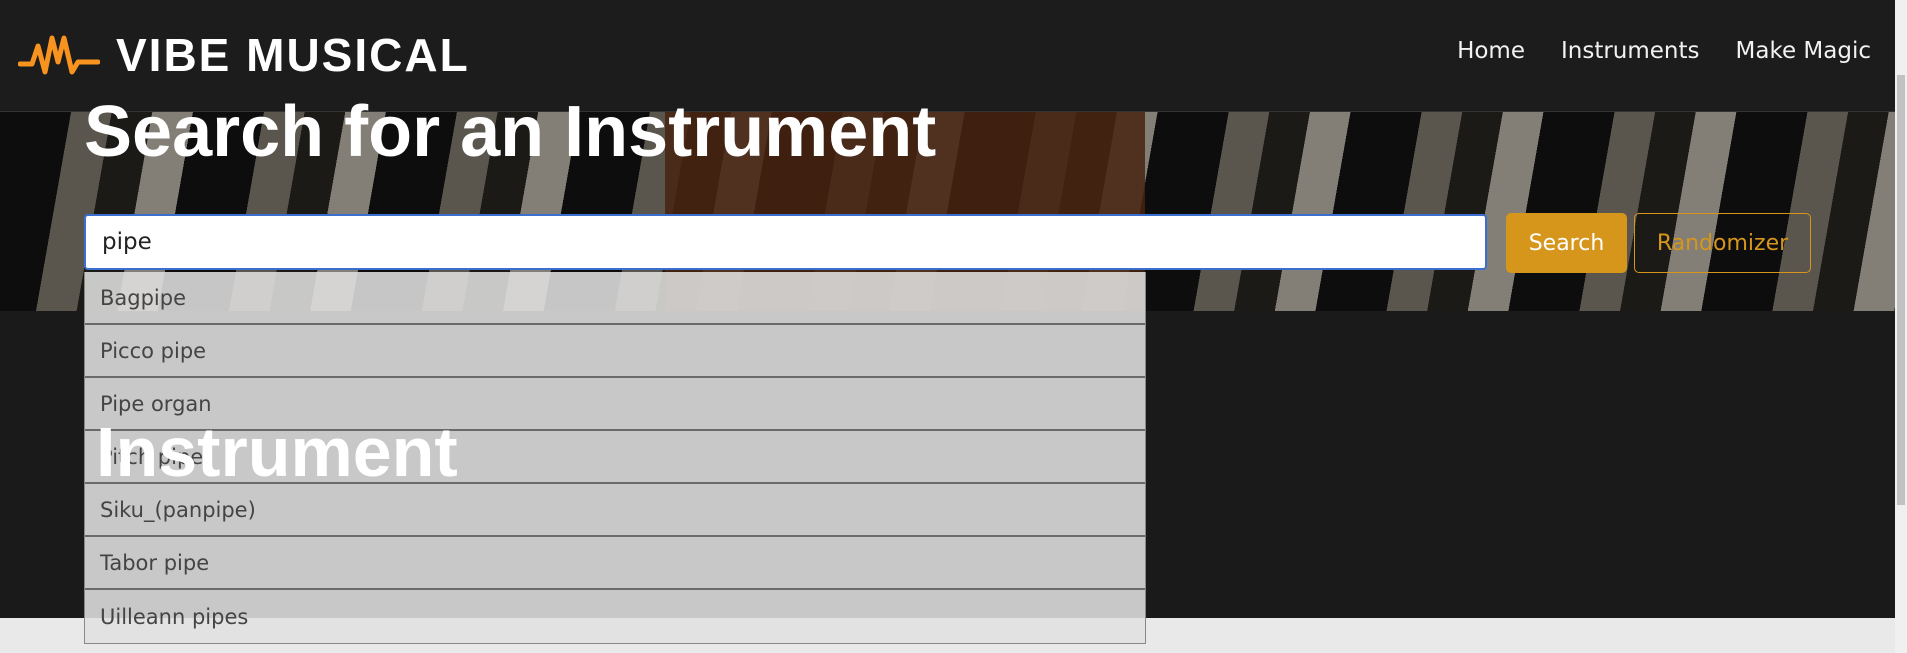 The width and height of the screenshot is (1907, 653). I want to click on nav-make-magic: Make Magic, so click(1803, 51).